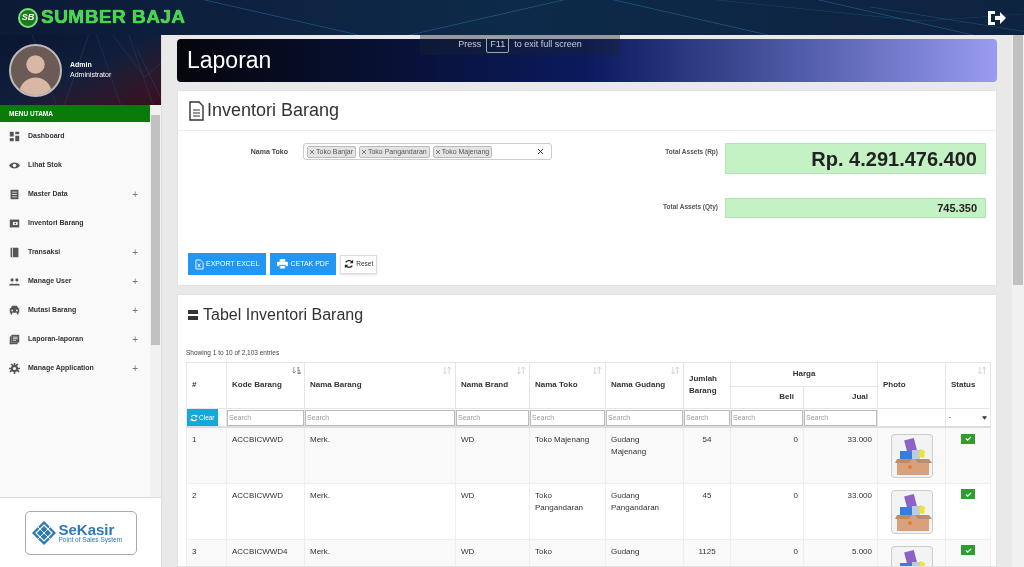  I want to click on total-value: 745.350, so click(855, 208).